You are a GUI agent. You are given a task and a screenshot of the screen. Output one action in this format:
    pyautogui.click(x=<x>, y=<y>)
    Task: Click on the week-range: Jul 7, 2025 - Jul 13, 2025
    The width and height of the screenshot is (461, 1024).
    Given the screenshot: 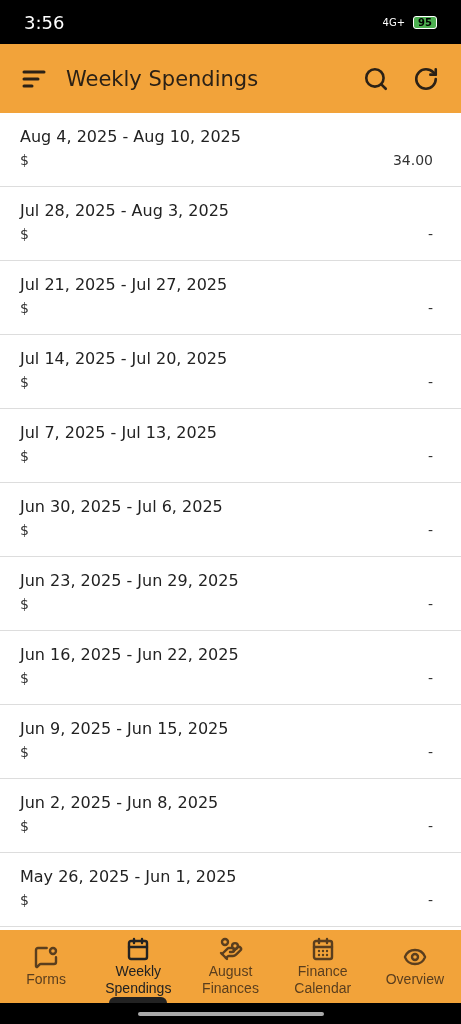 What is the action you would take?
    pyautogui.click(x=119, y=432)
    